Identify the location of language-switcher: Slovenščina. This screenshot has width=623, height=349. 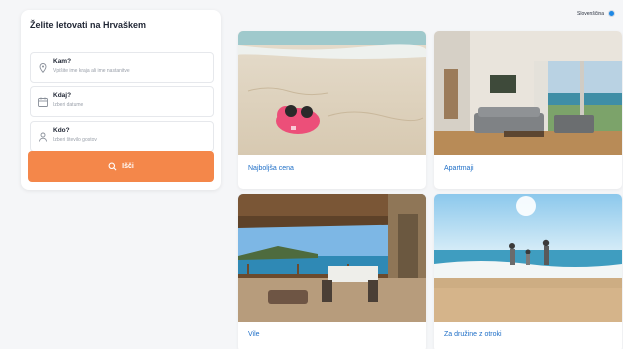
(596, 13).